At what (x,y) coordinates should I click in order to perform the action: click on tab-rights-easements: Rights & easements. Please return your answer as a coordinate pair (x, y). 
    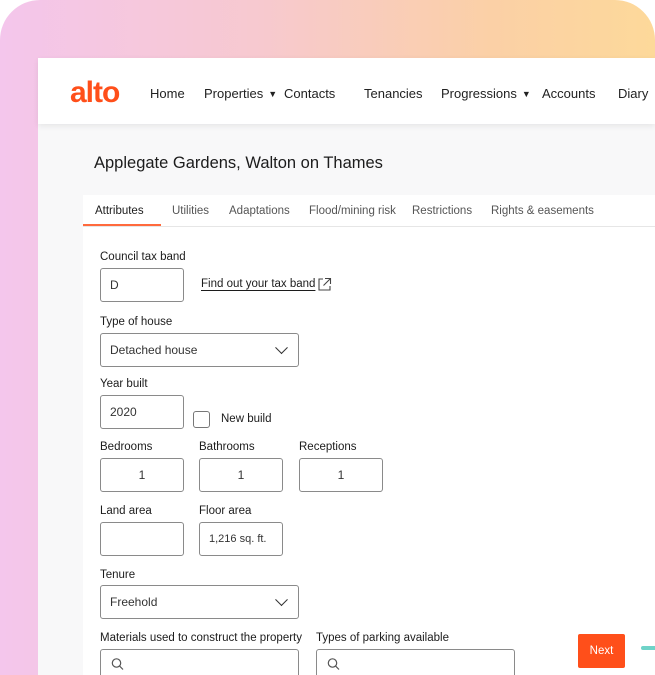
    Looking at the image, I should click on (542, 211).